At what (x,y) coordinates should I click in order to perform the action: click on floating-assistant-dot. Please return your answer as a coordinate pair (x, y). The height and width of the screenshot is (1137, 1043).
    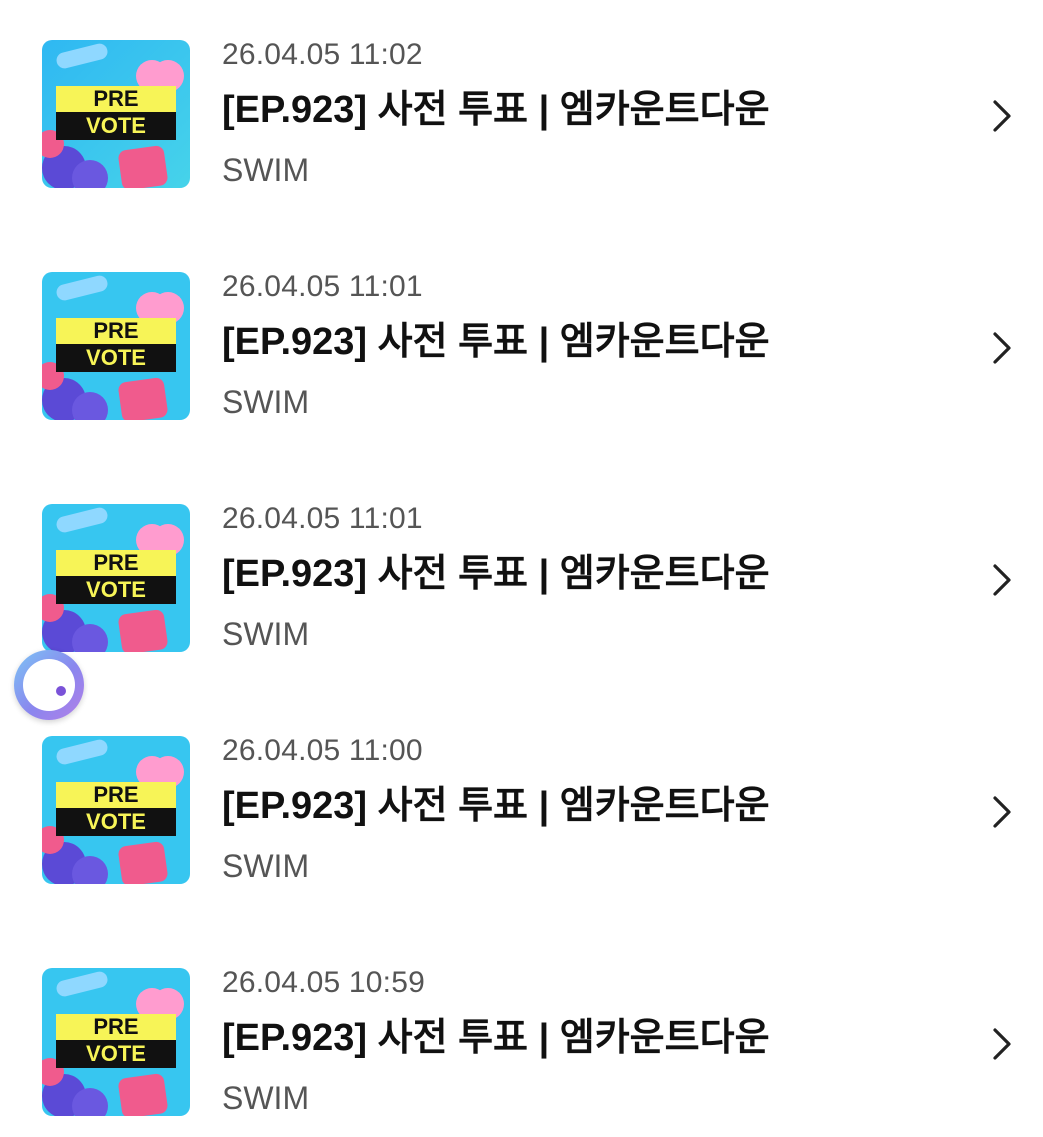
    Looking at the image, I should click on (61, 691).